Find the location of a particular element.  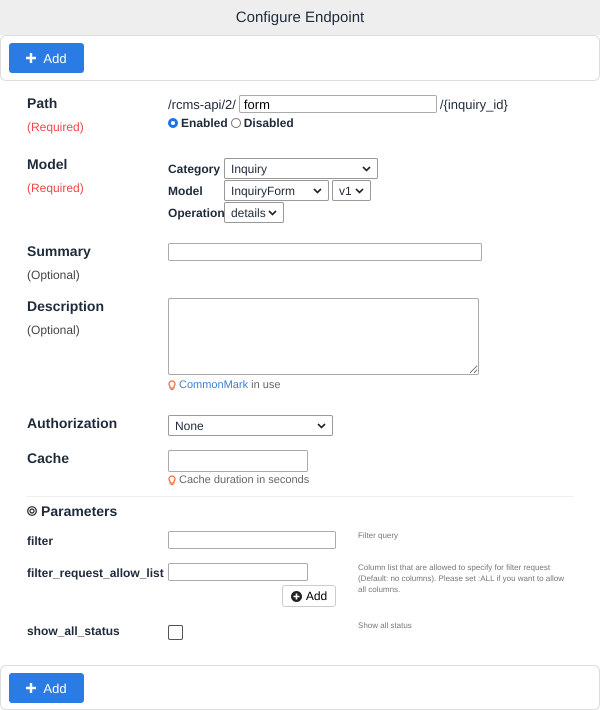

window-title: Configure Endpoint is located at coordinates (300, 17).